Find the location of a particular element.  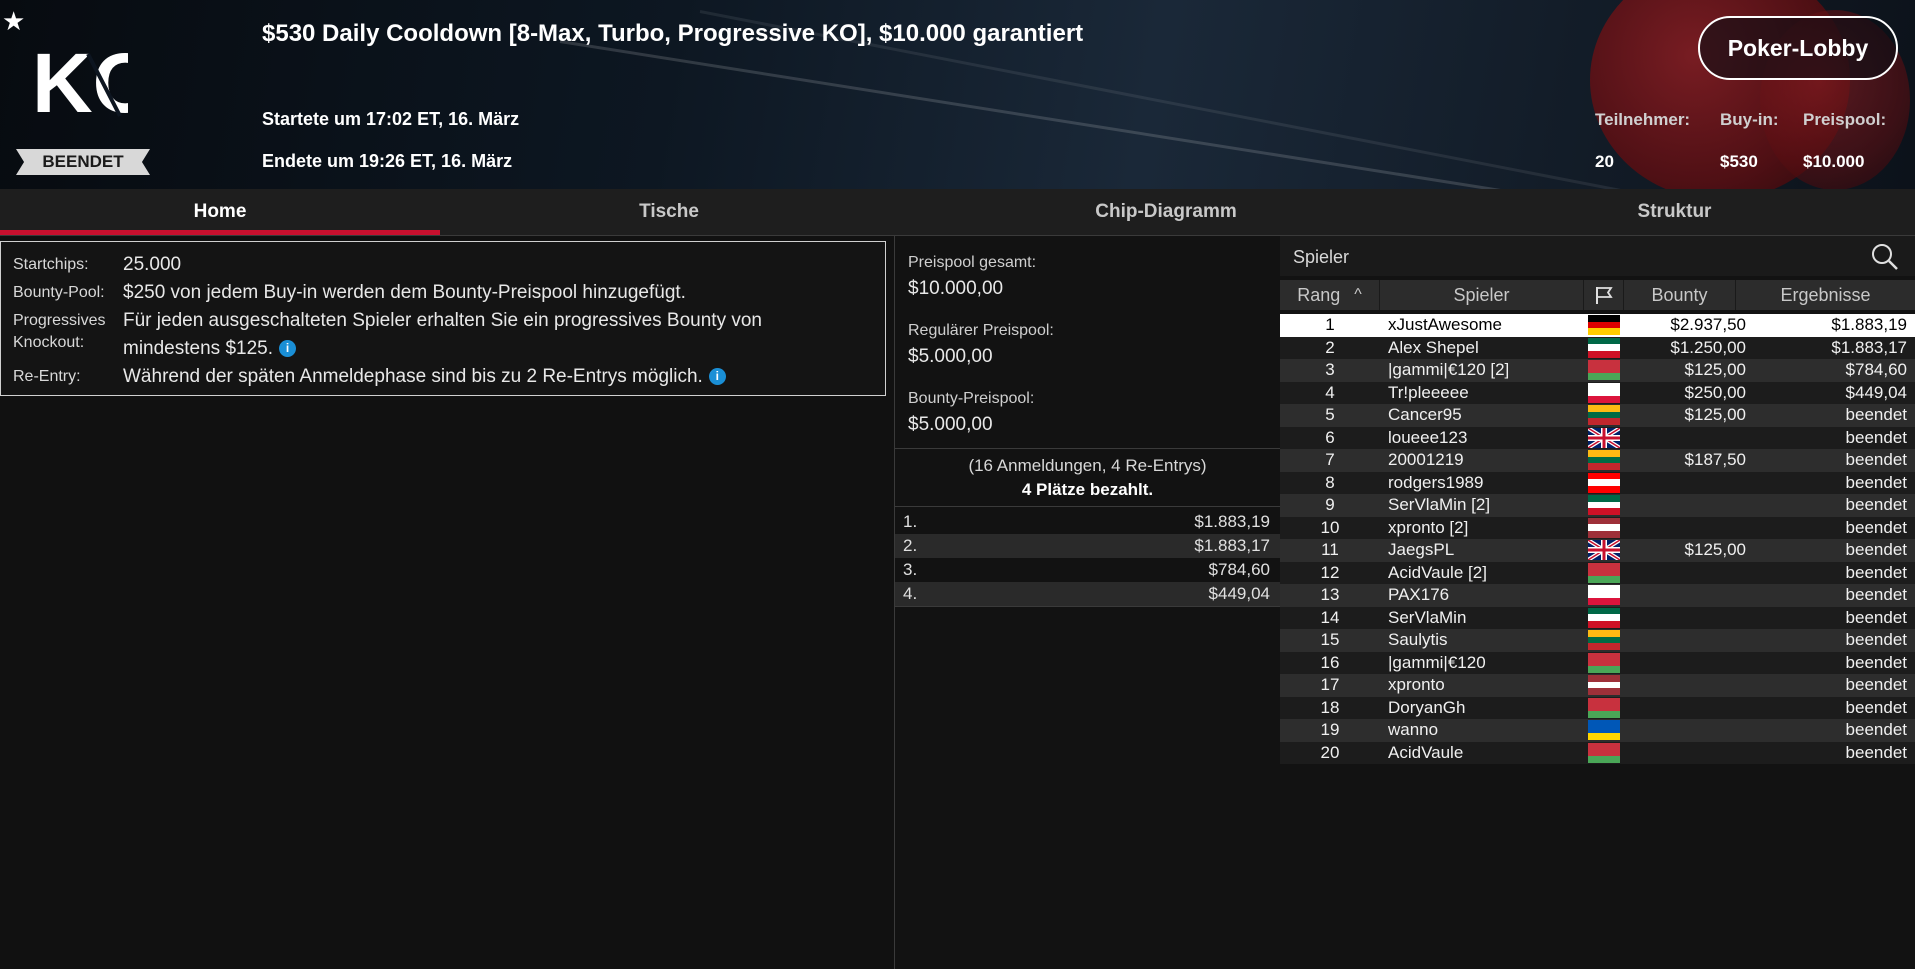

player-name: SerVlaMin is located at coordinates (1427, 617).